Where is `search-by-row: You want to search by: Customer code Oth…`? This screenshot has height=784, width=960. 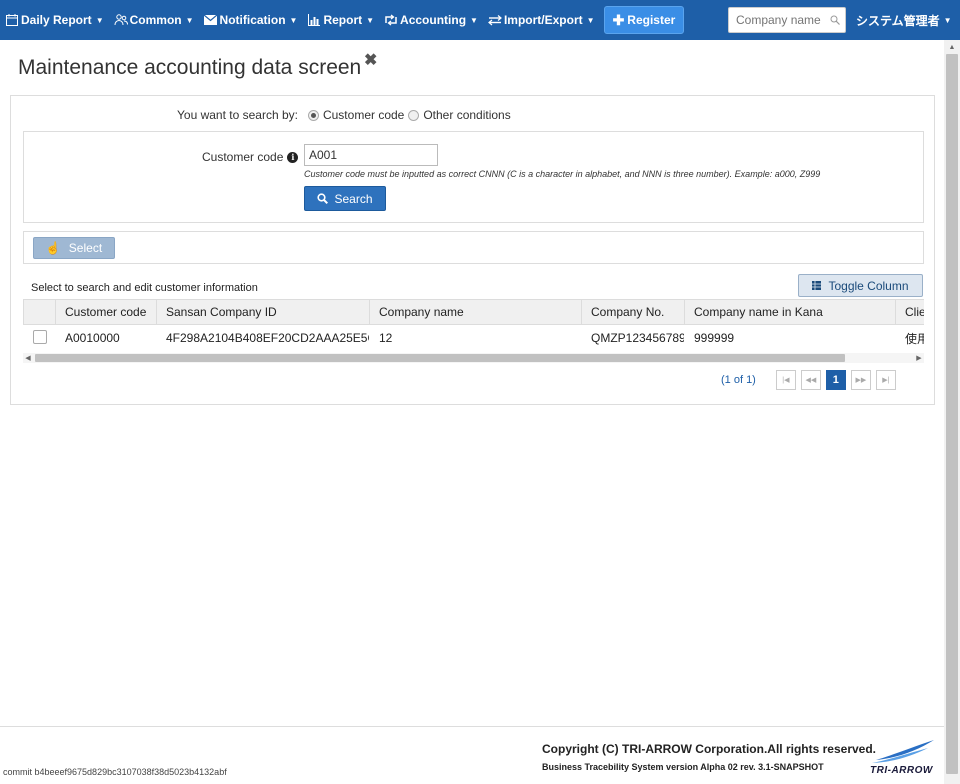
search-by-row: You want to search by: Customer code Oth… is located at coordinates (346, 115).